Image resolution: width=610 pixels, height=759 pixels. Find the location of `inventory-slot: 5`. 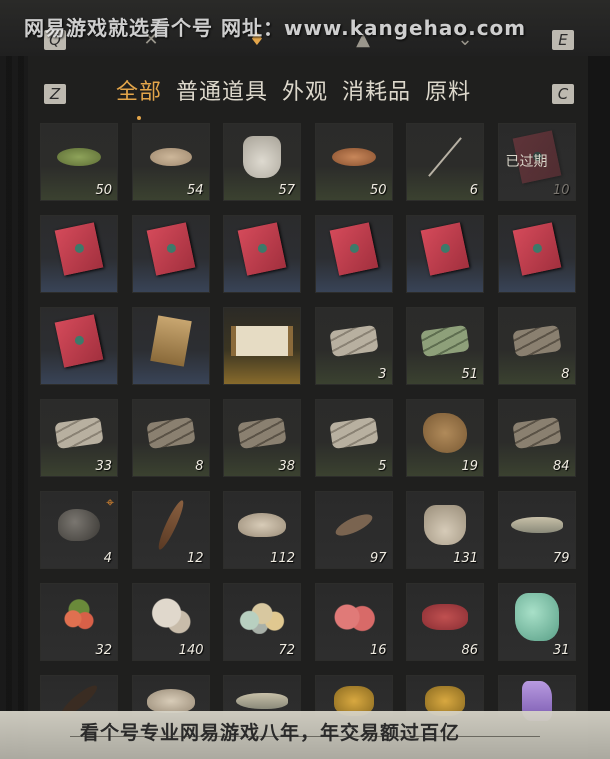

inventory-slot: 5 is located at coordinates (353, 438).